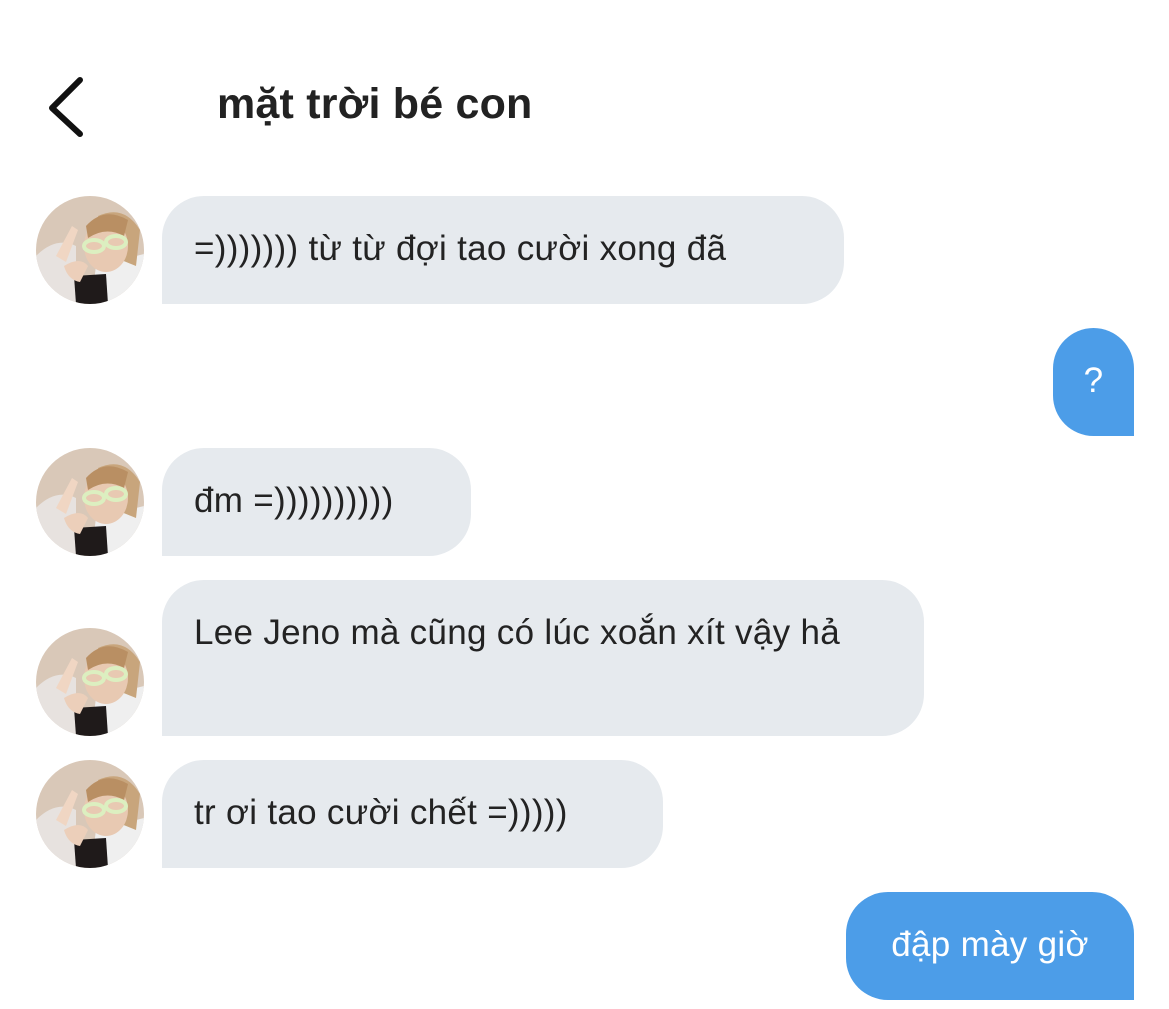 The height and width of the screenshot is (1009, 1169). I want to click on message-bubble-outgoing: ?, so click(1093, 382).